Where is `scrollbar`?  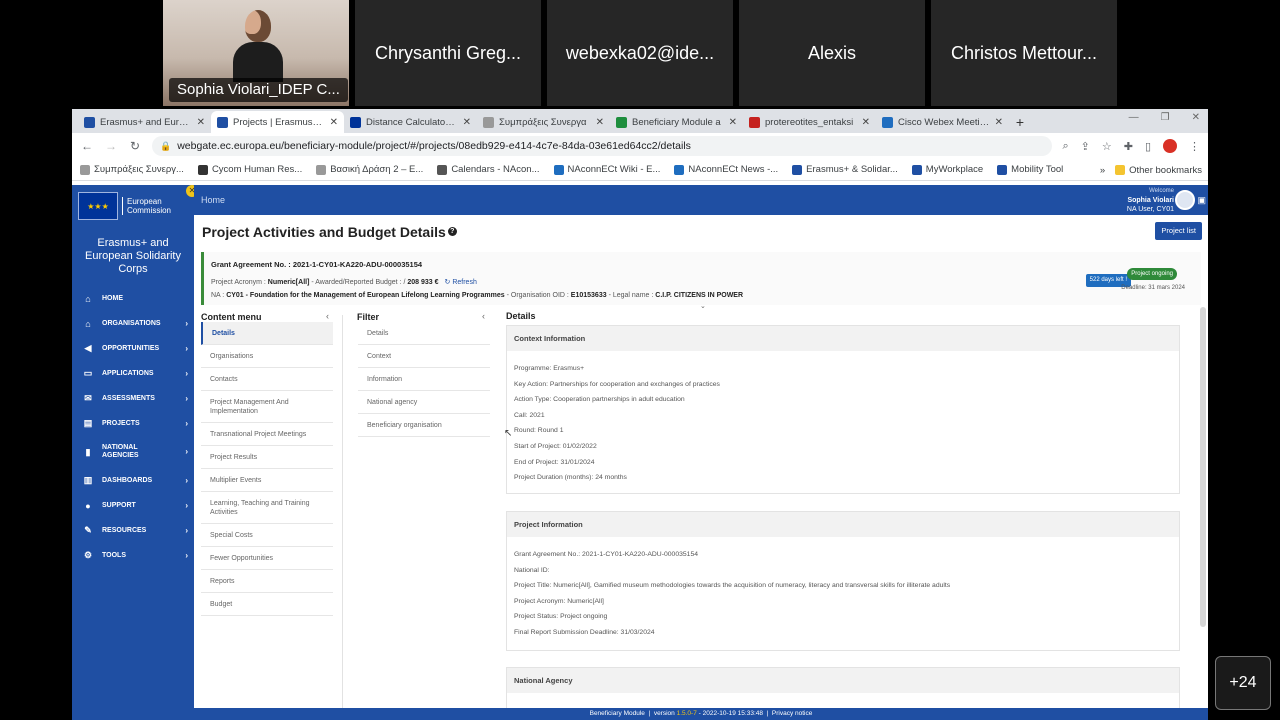
scrollbar is located at coordinates (1203, 467).